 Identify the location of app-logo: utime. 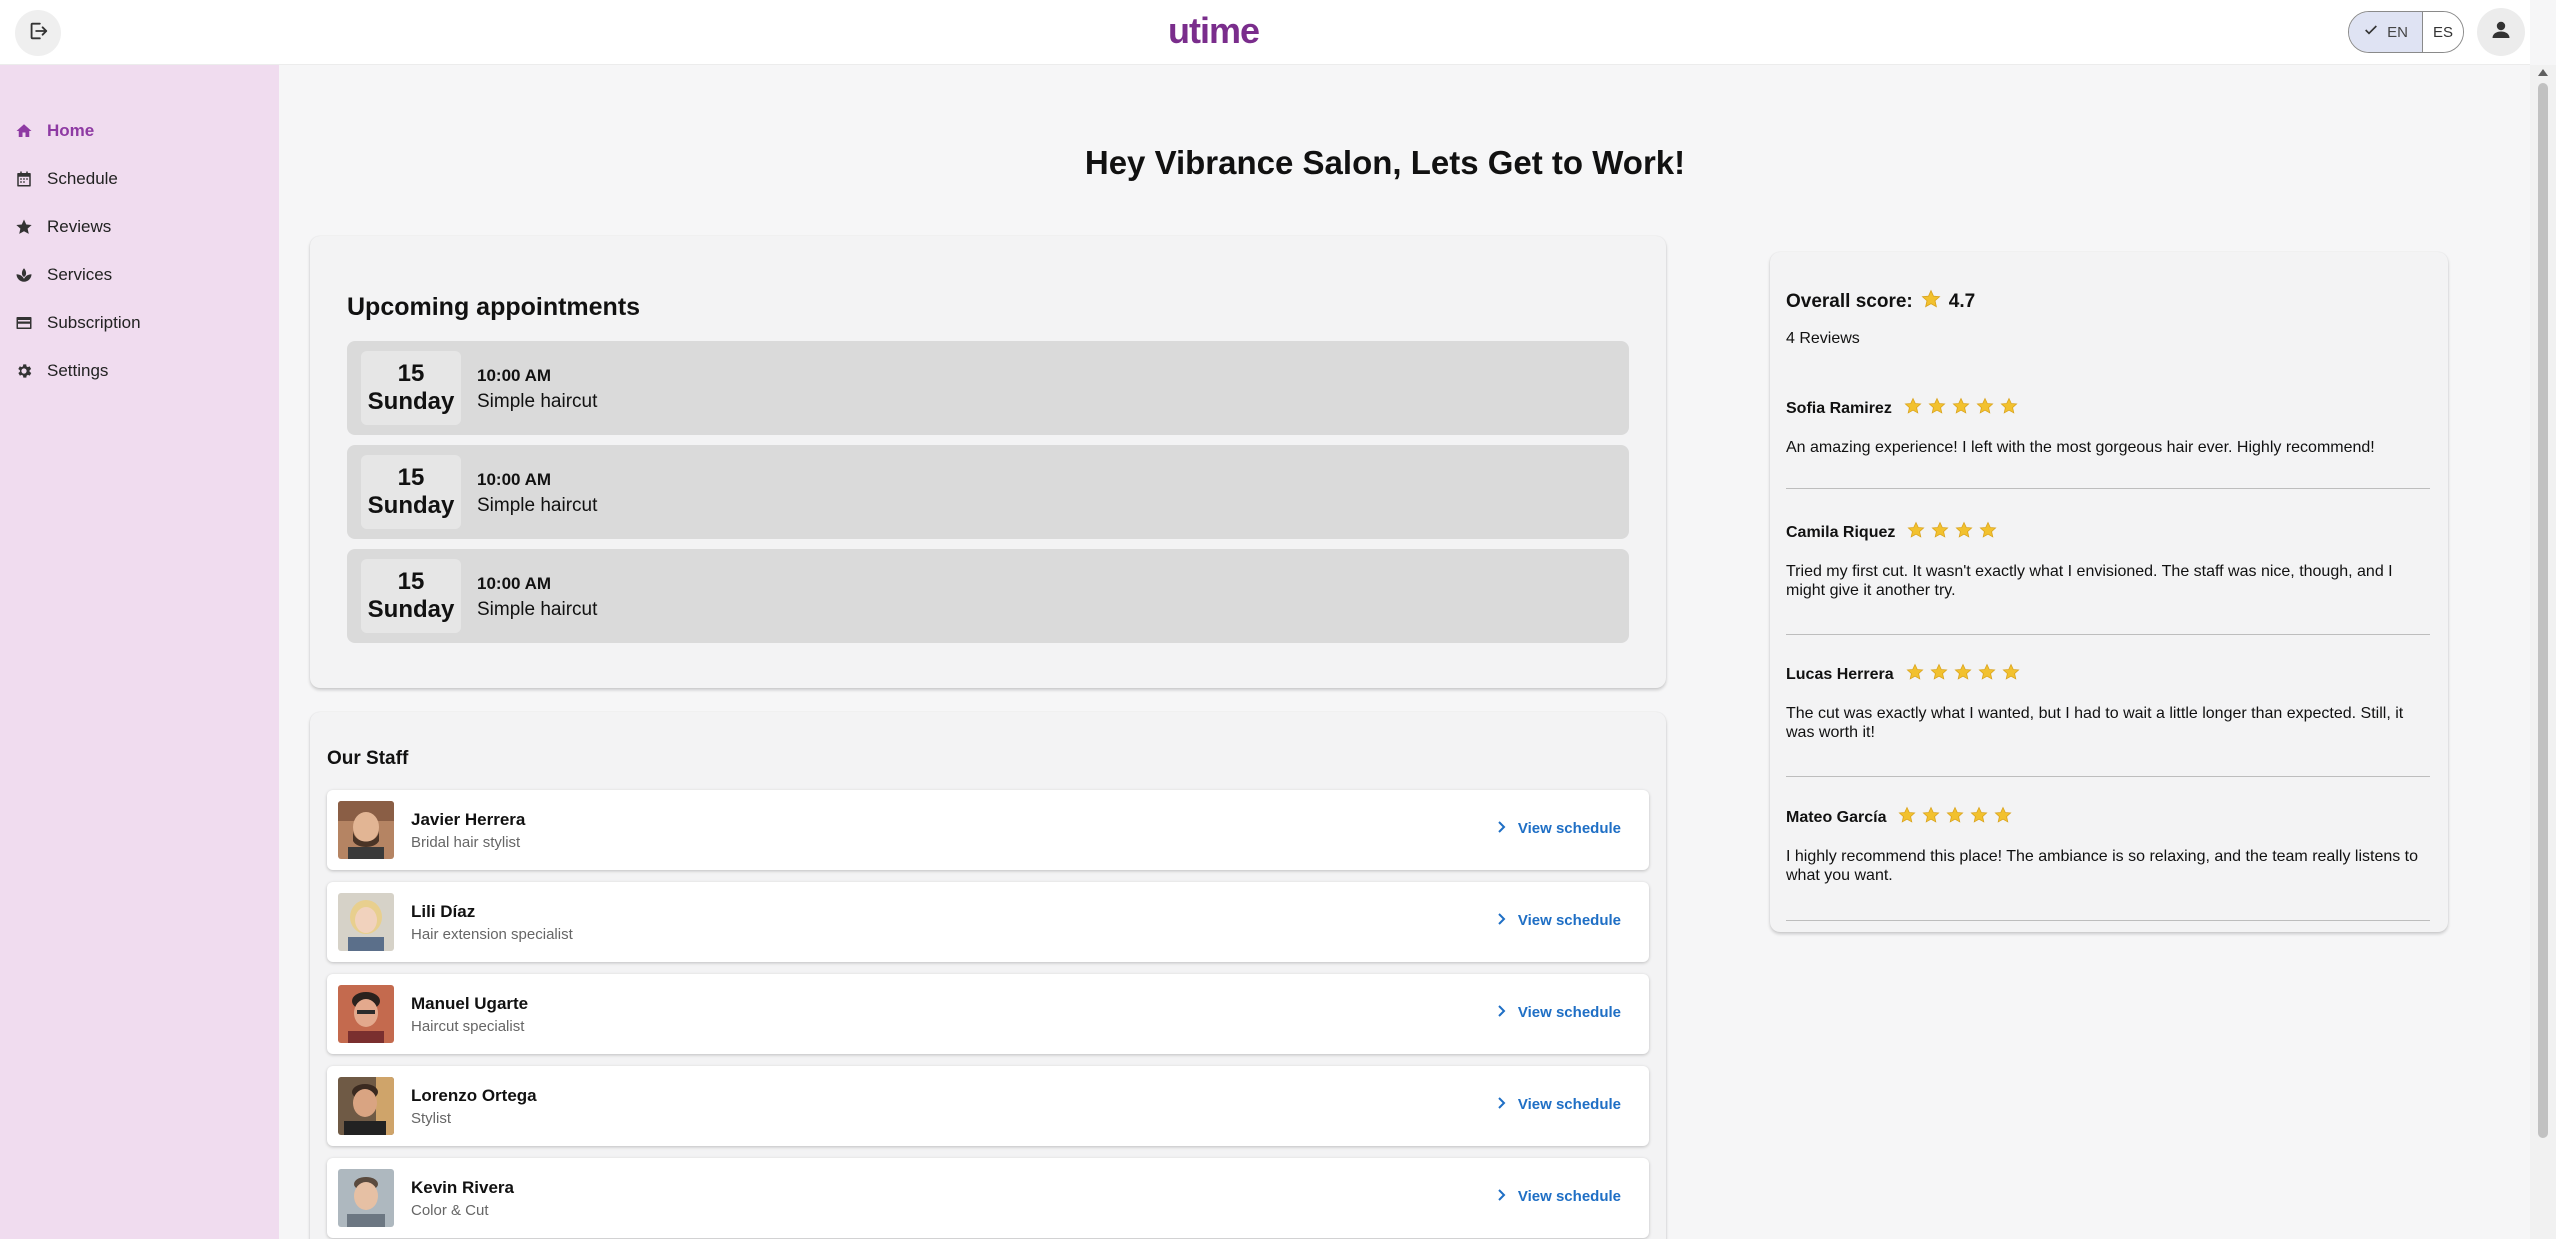
(1214, 31).